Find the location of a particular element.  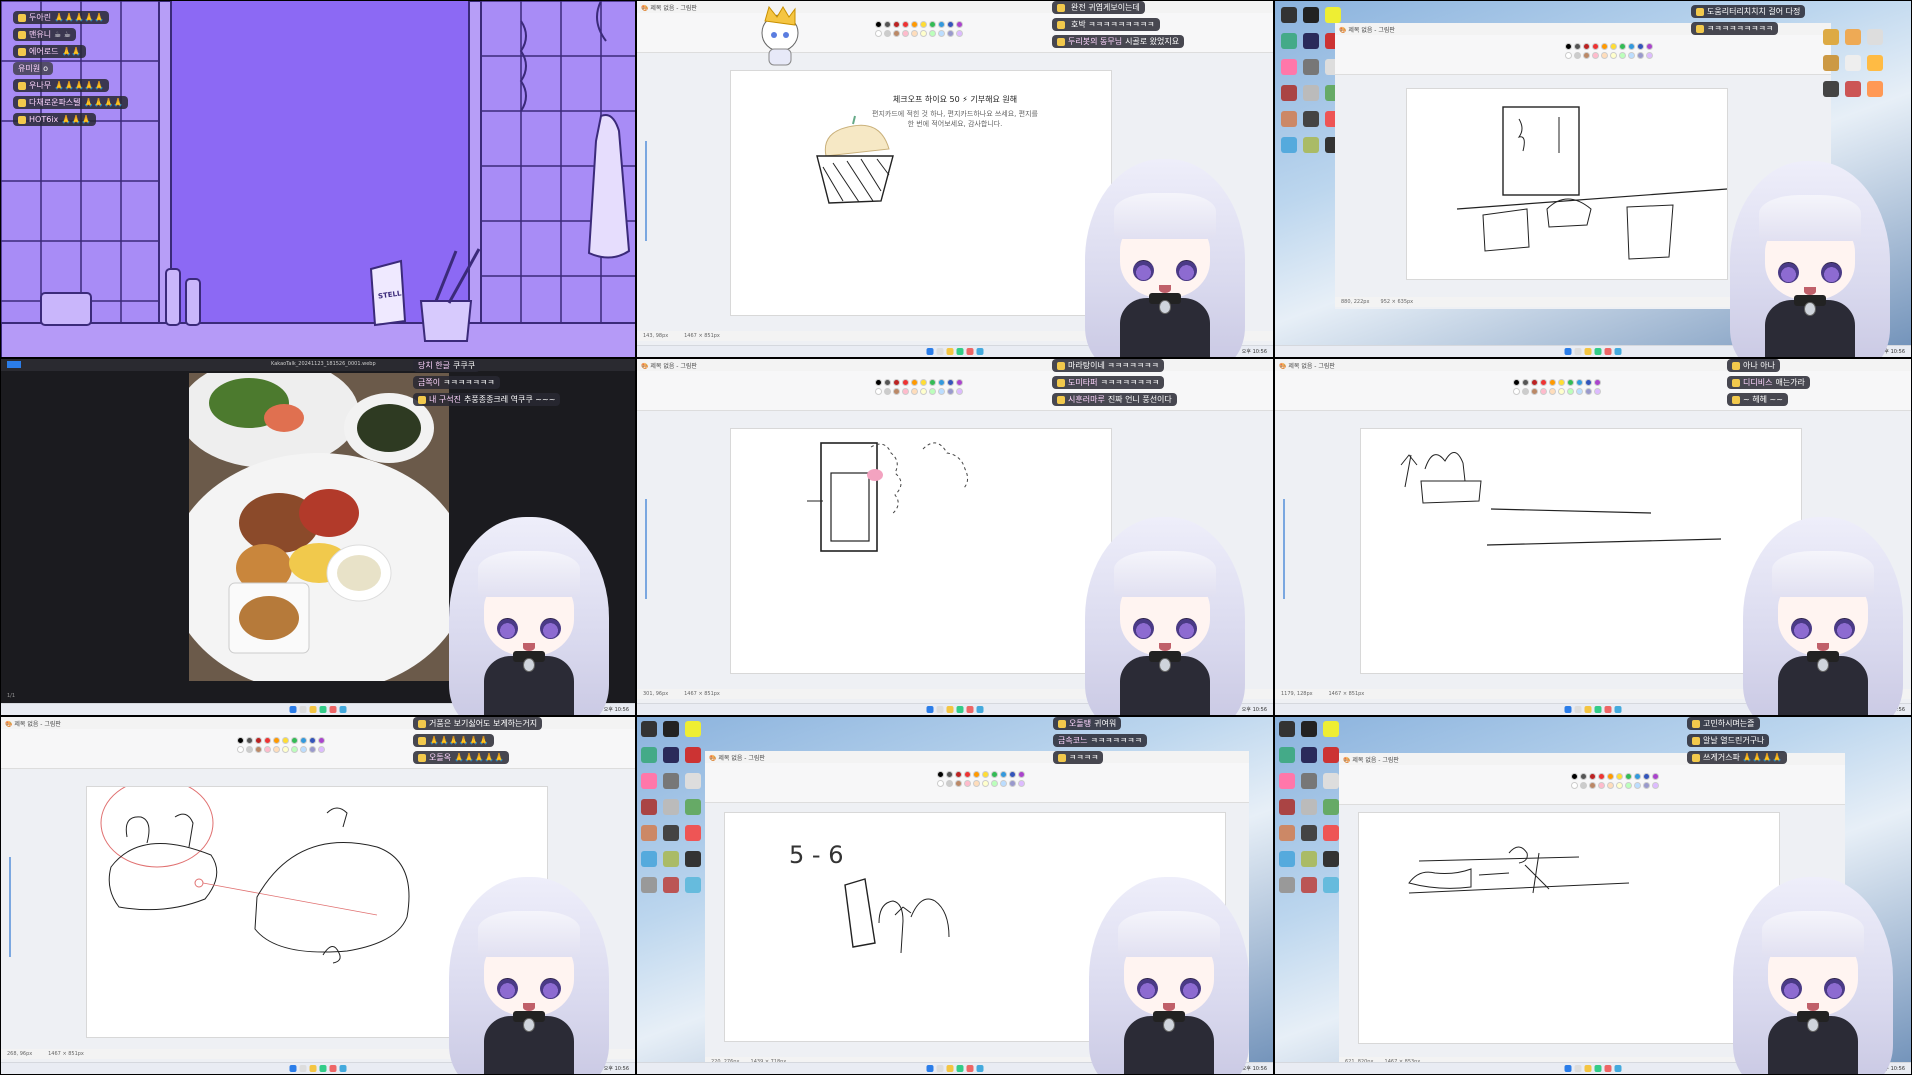

chat-text: 시골로 왔었지요 is located at coordinates (1152, 41).